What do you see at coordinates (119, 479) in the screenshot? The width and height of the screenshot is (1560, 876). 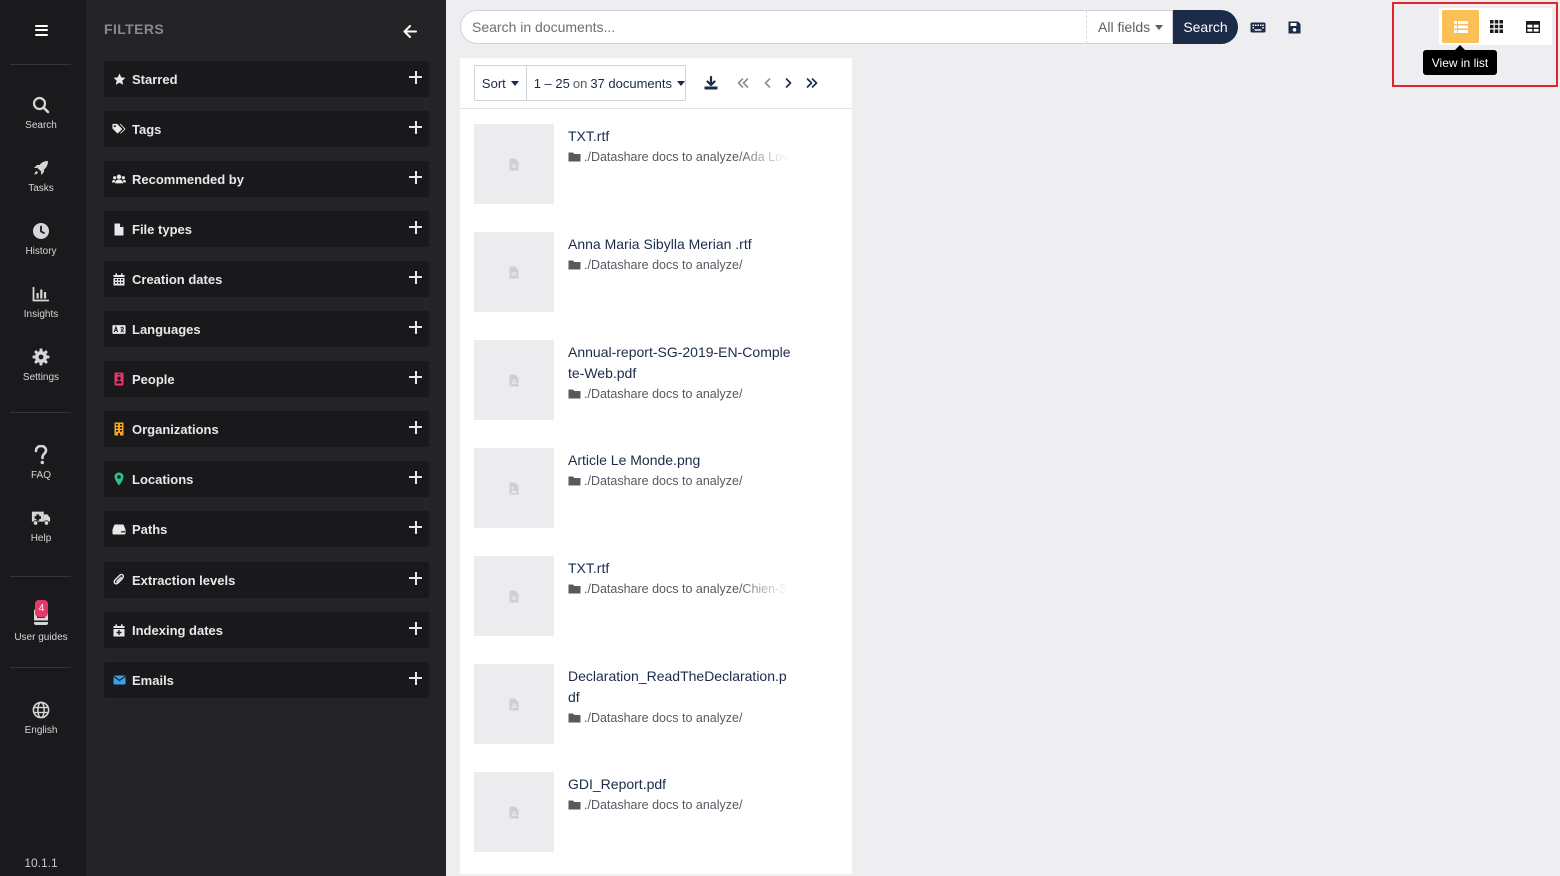 I see `map-marker-icon` at bounding box center [119, 479].